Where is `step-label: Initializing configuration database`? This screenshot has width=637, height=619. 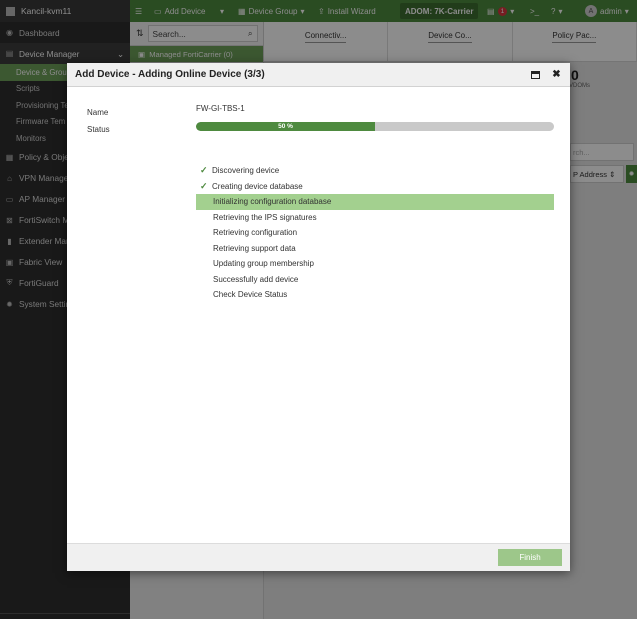 step-label: Initializing configuration database is located at coordinates (272, 202).